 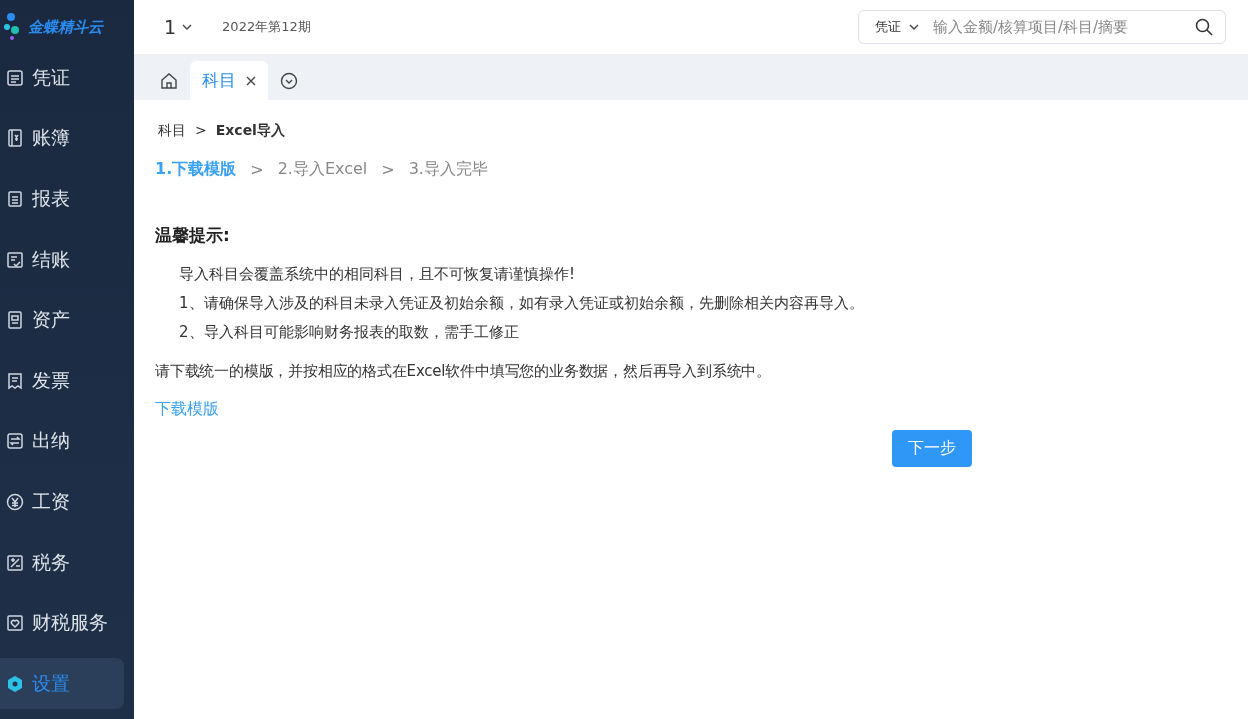 What do you see at coordinates (172, 131) in the screenshot?
I see `breadcrumb-link: 科目` at bounding box center [172, 131].